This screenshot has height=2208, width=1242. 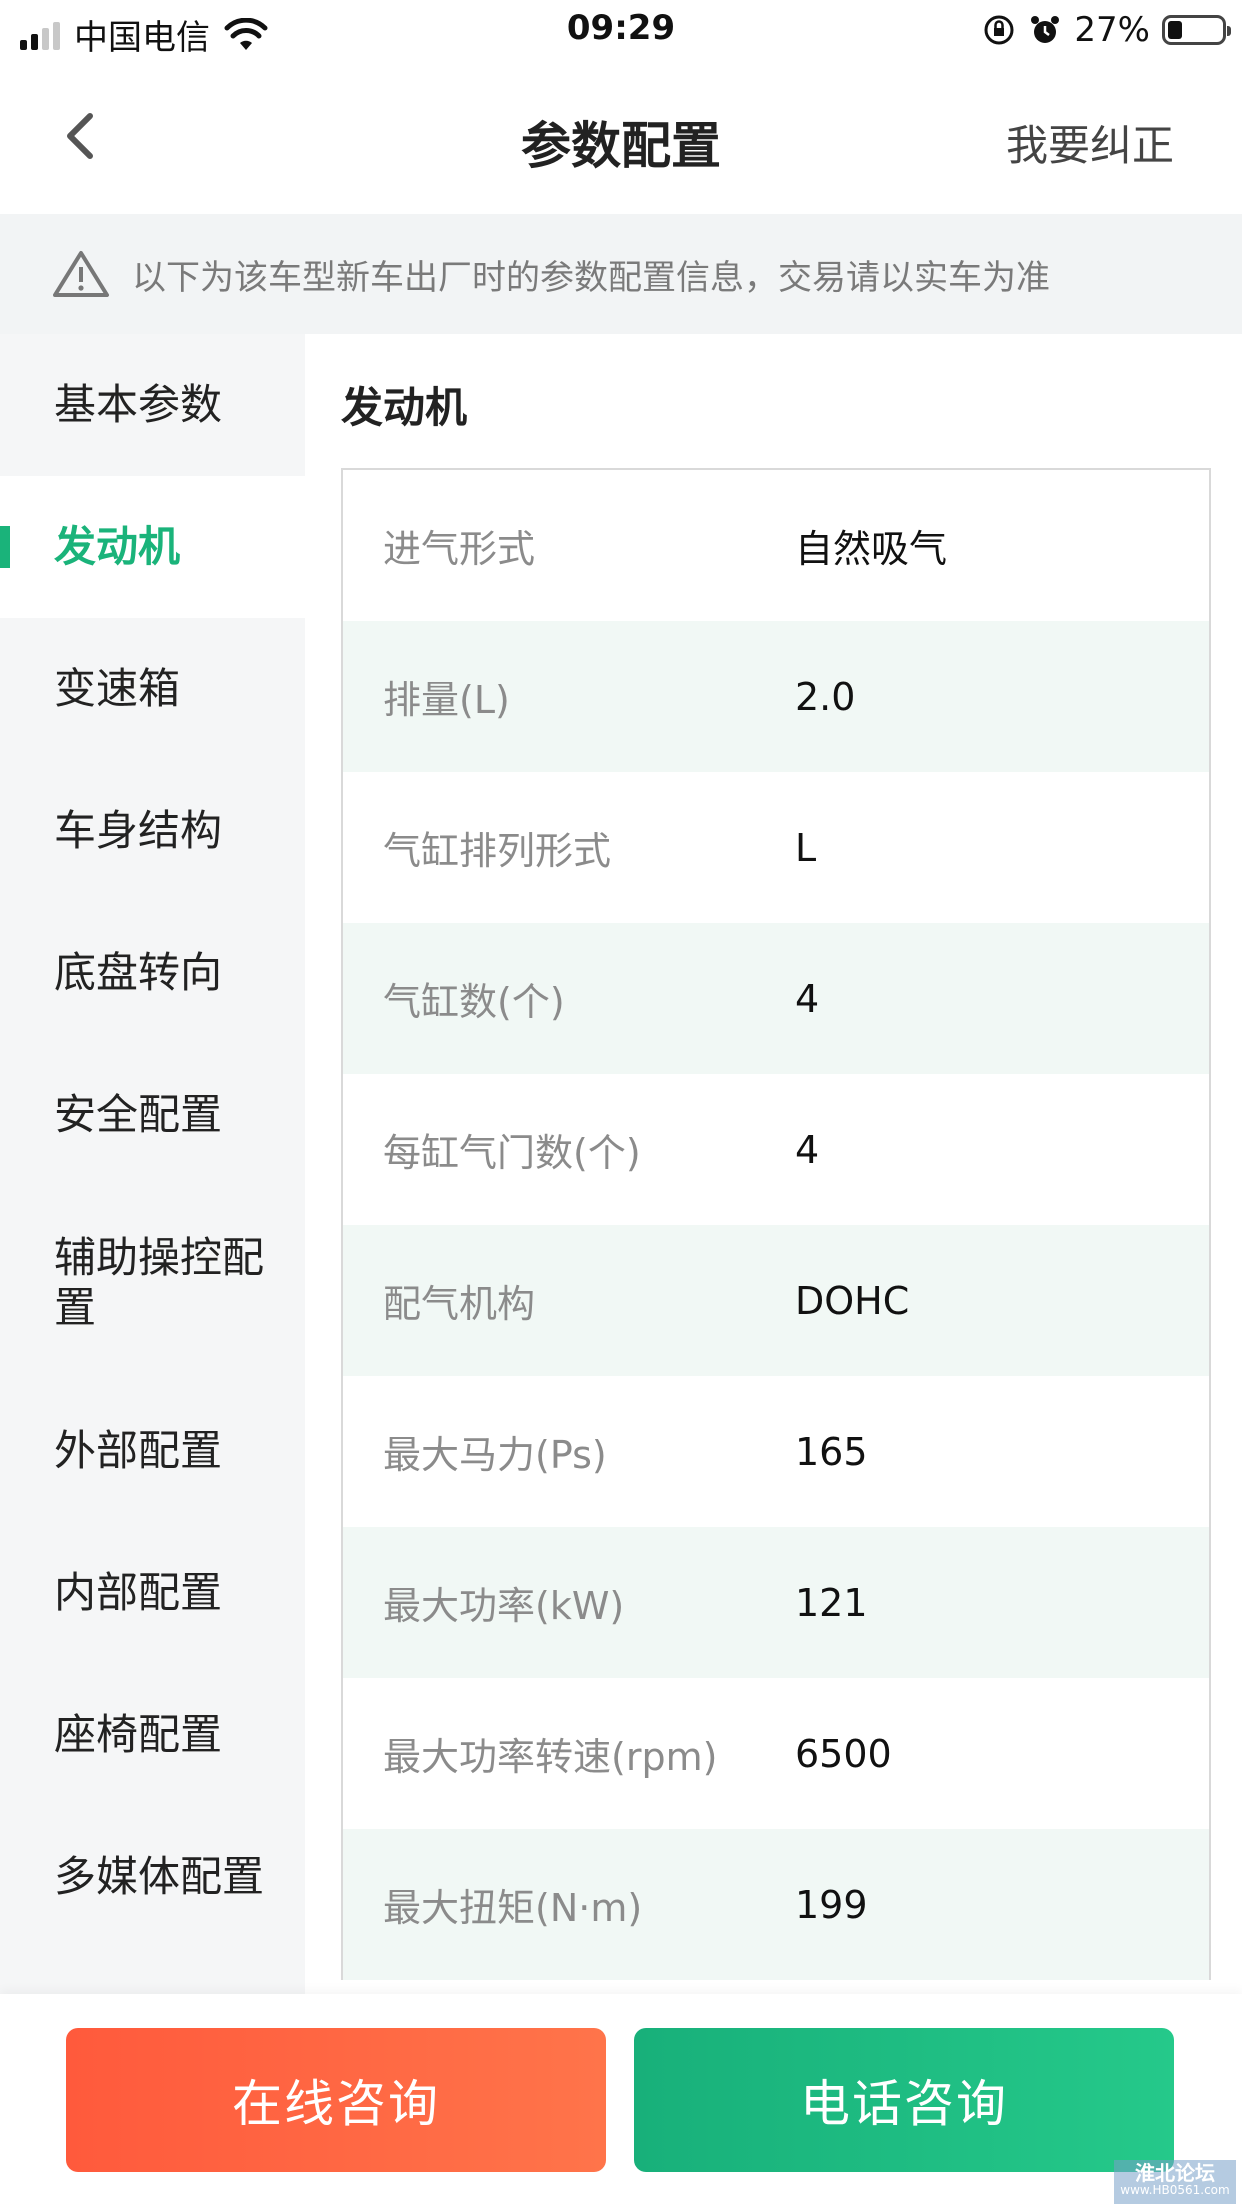 I want to click on status-right: 27%, so click(x=1106, y=30).